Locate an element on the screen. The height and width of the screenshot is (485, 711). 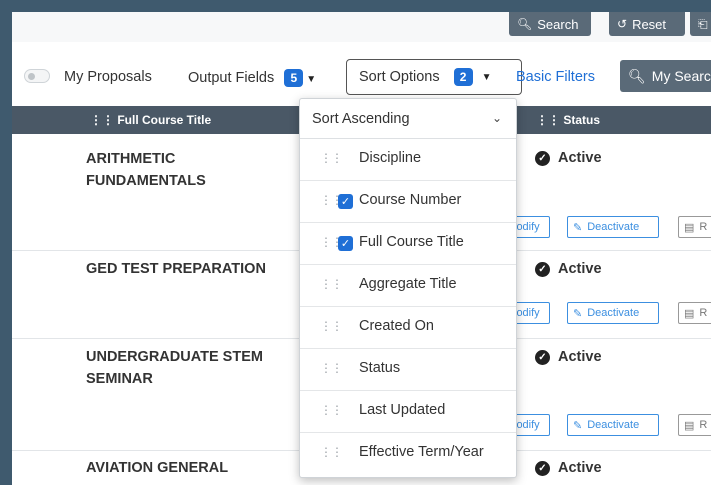
row-4-status: ✓ Active is located at coordinates (568, 468).